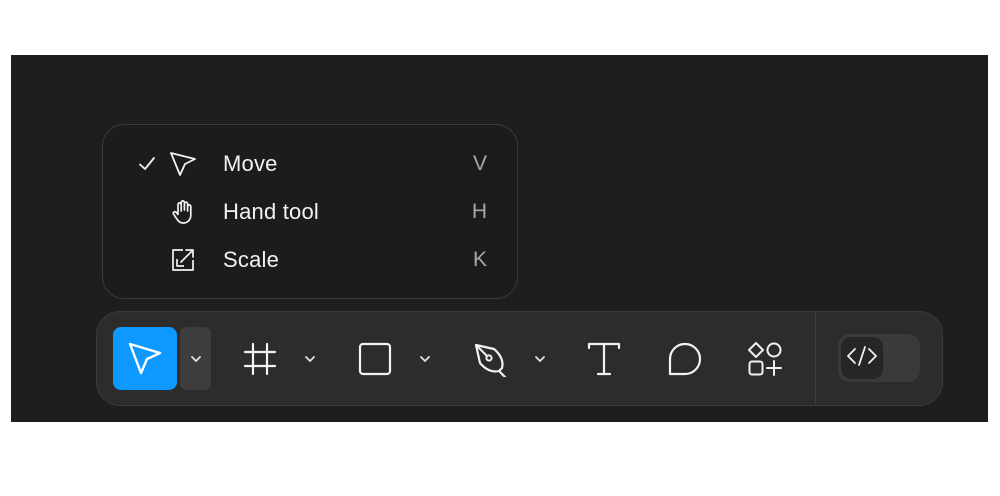 The height and width of the screenshot is (496, 1000). I want to click on comment-bubble-icon, so click(685, 359).